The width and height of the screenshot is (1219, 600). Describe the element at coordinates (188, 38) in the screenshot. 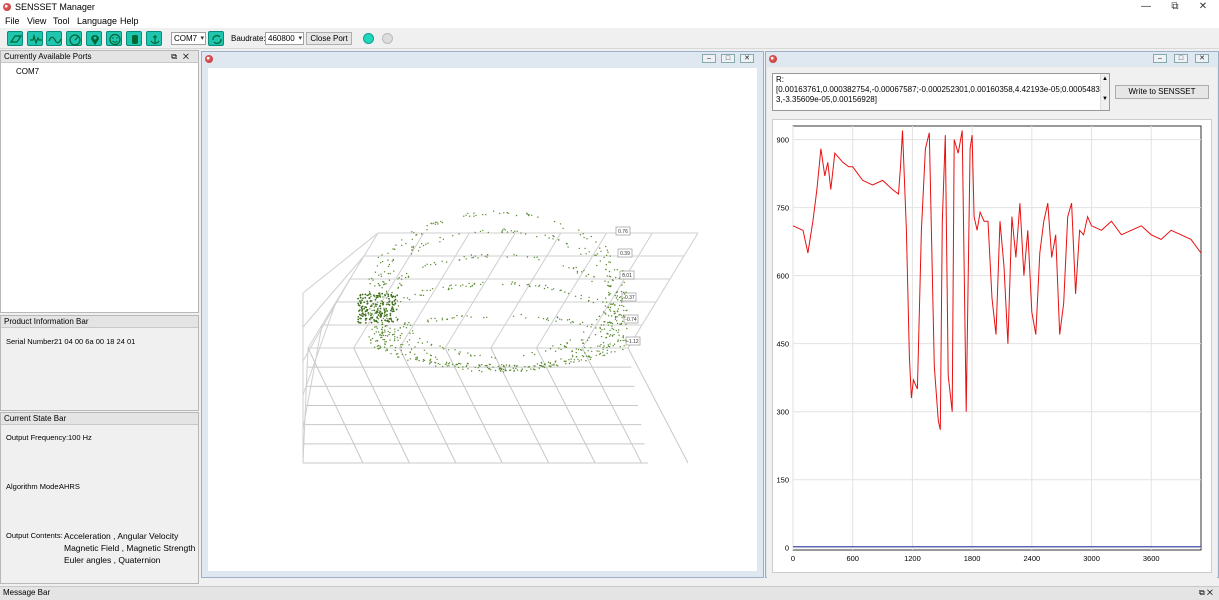

I see `port-select: COM7 ▾` at that location.